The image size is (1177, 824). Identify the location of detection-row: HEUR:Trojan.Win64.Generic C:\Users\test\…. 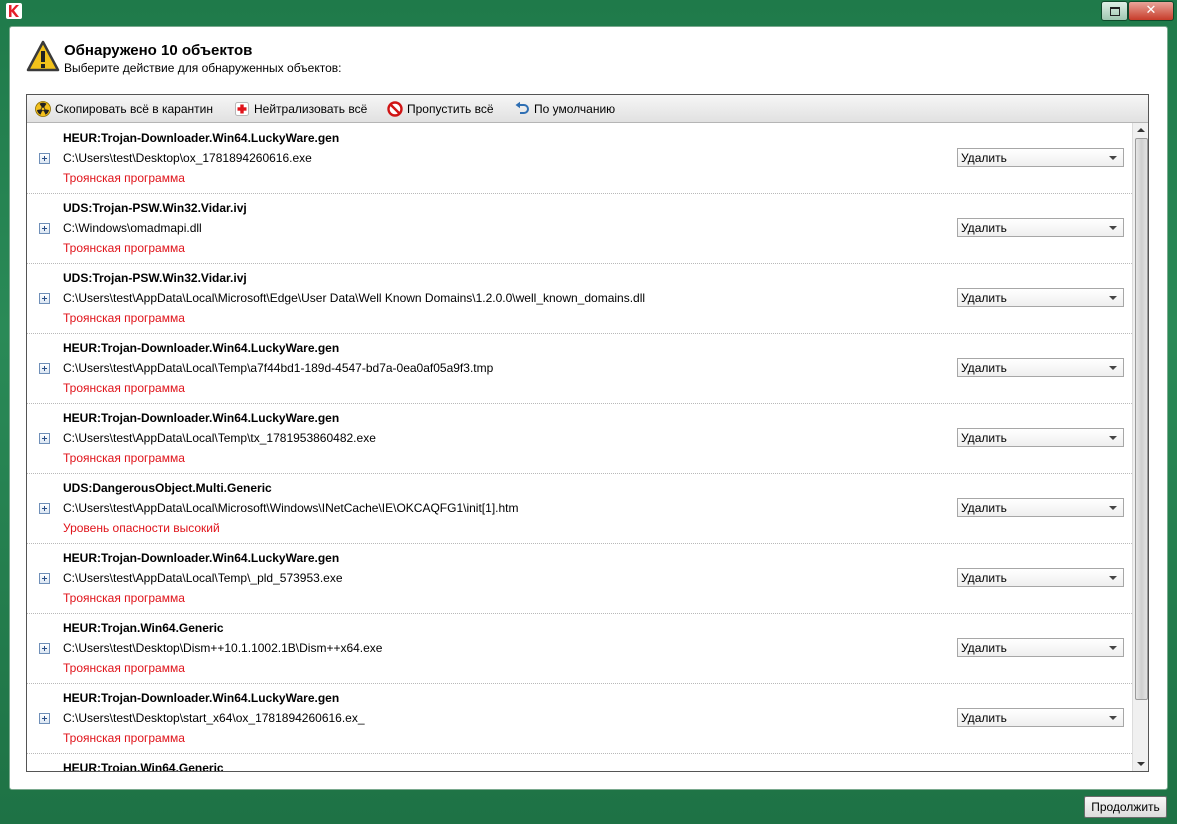
(579, 648).